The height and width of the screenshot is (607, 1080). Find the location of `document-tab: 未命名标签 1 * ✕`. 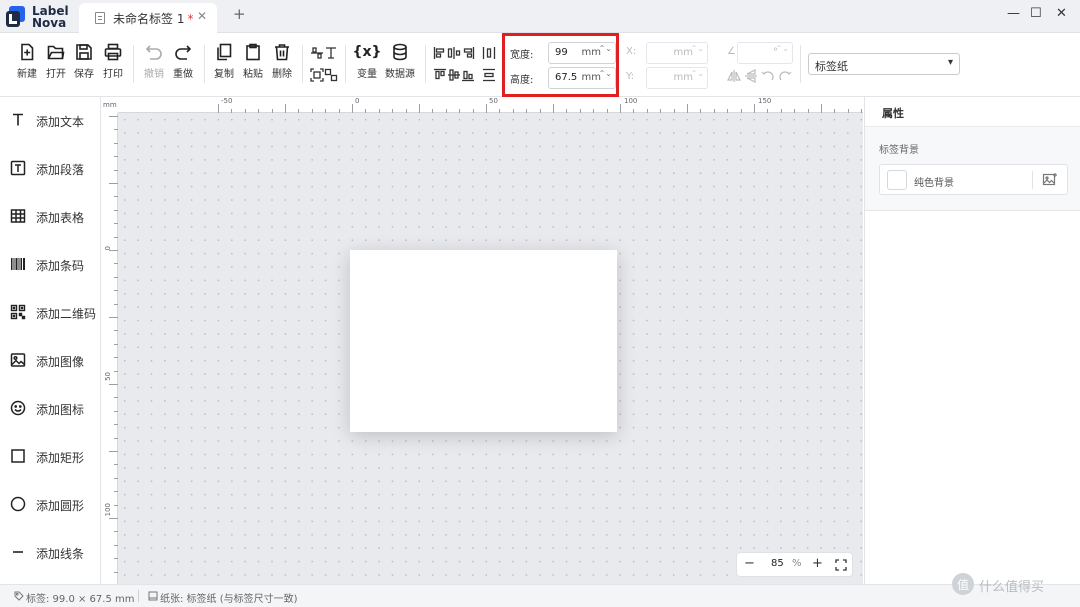

document-tab: 未命名标签 1 * ✕ is located at coordinates (148, 18).